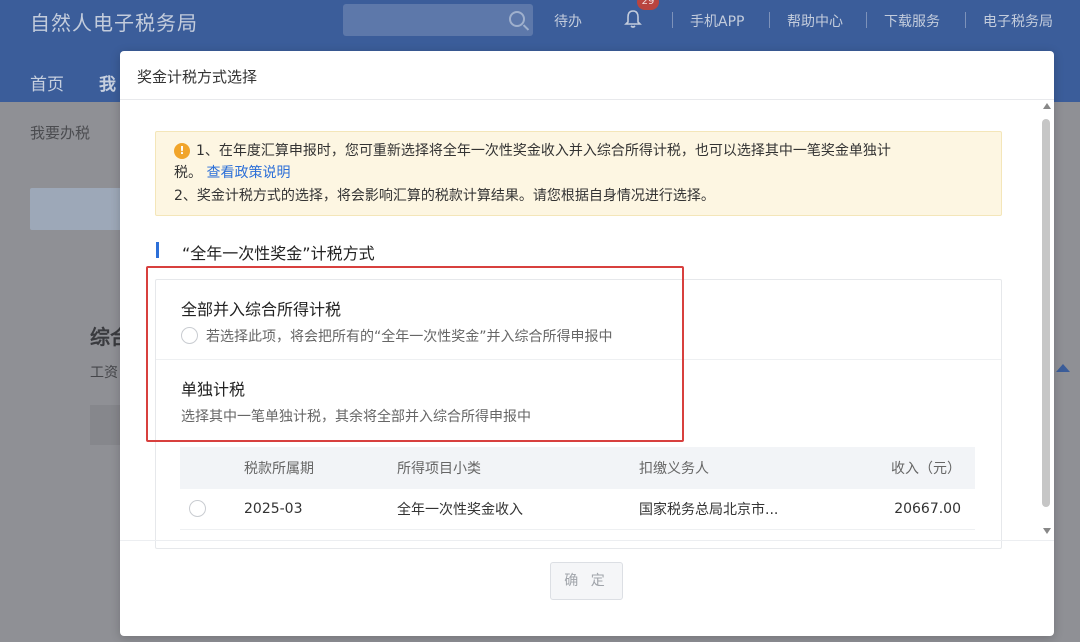  I want to click on table-row: 2025-03 全年一次性奖金收入 国家税务总局北京市... 20667.00, so click(577, 509).